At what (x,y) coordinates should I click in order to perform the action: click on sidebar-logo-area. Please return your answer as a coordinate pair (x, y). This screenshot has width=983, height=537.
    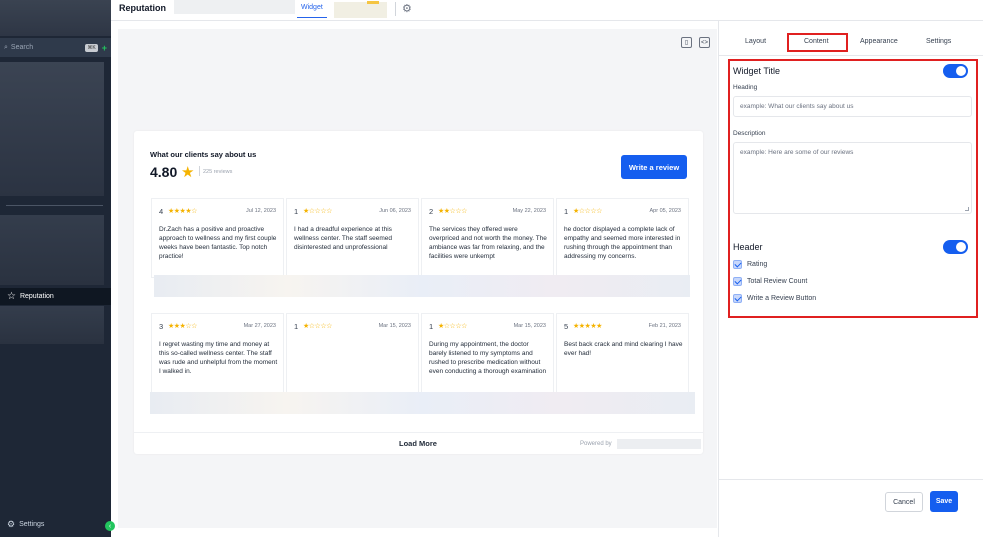
    Looking at the image, I should click on (55, 18).